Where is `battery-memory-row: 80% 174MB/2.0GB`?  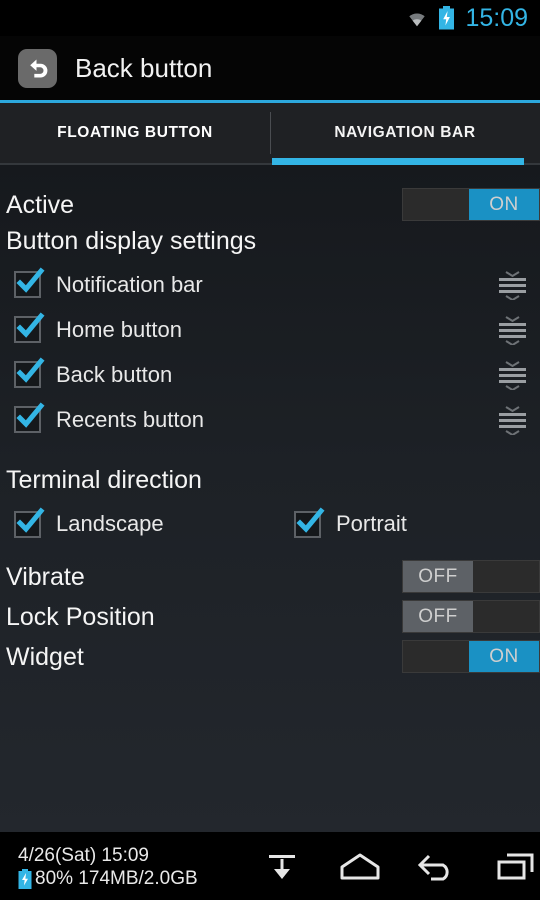 battery-memory-row: 80% 174MB/2.0GB is located at coordinates (131, 878).